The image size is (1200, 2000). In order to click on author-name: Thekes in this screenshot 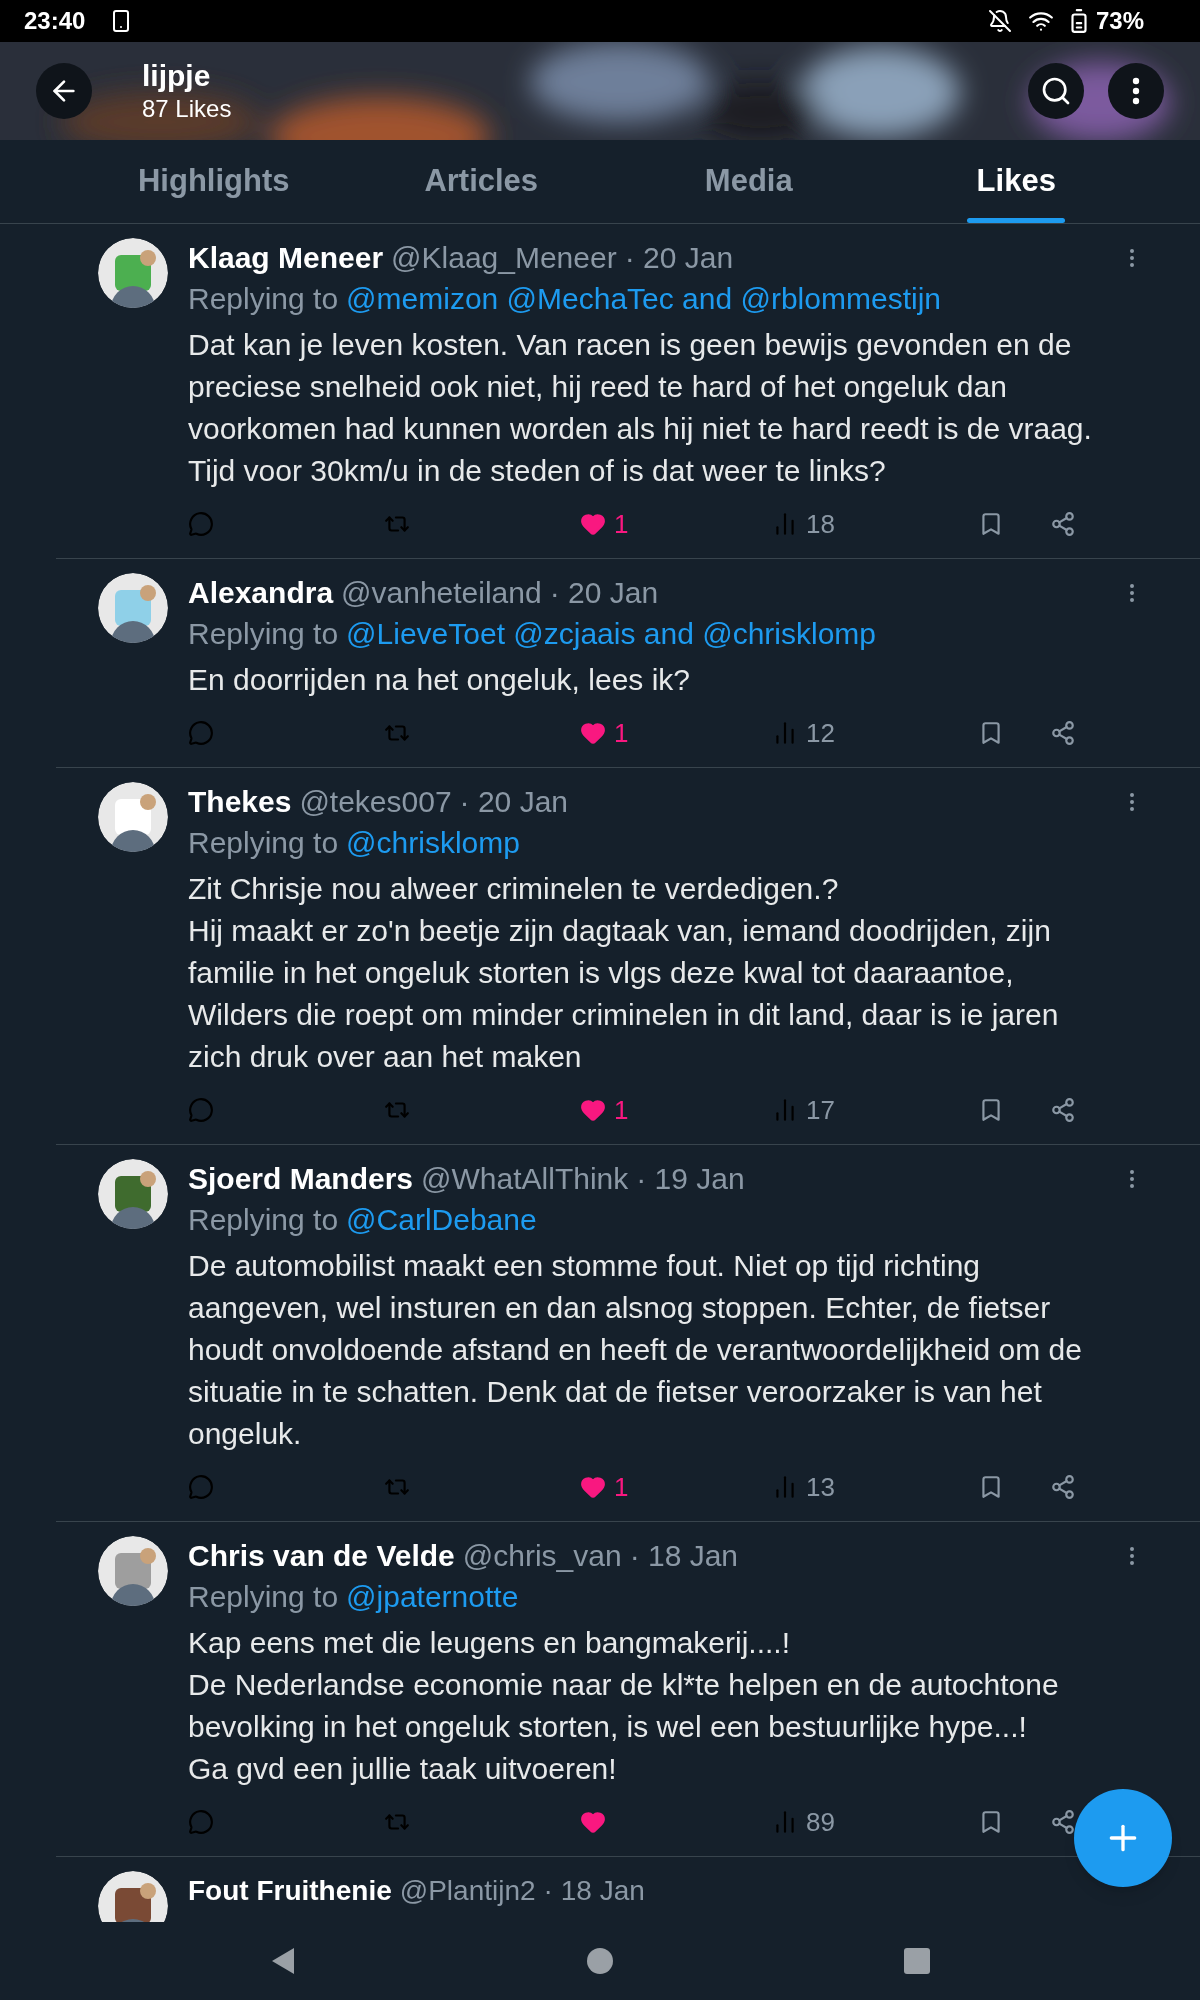, I will do `click(240, 802)`.